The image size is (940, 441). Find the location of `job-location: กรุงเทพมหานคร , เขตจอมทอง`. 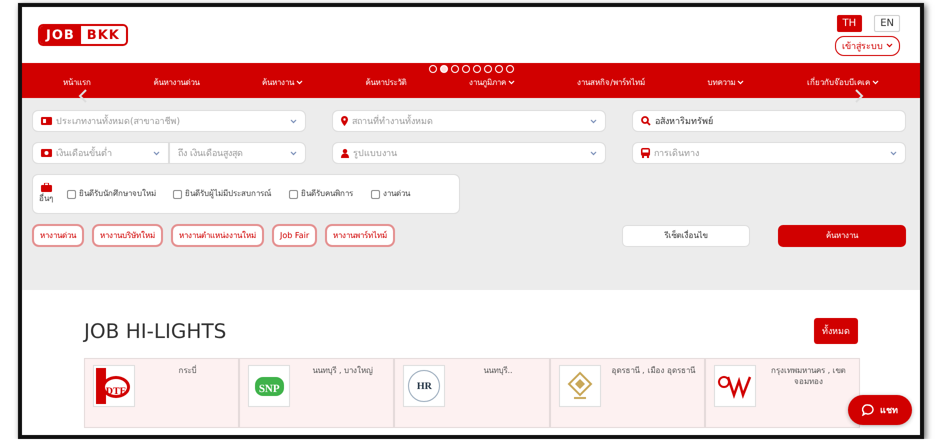

job-location: กรุงเทพมหานคร , เขตจอมทอง is located at coordinates (808, 376).